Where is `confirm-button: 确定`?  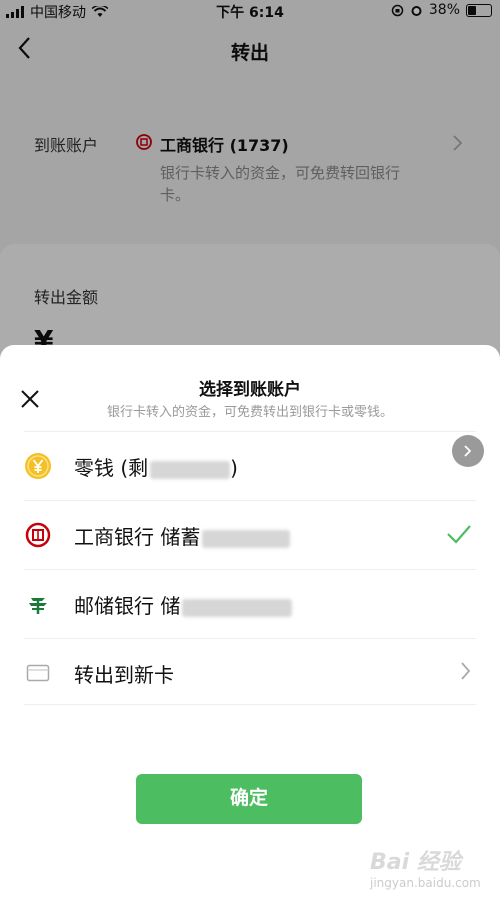 confirm-button: 确定 is located at coordinates (249, 799).